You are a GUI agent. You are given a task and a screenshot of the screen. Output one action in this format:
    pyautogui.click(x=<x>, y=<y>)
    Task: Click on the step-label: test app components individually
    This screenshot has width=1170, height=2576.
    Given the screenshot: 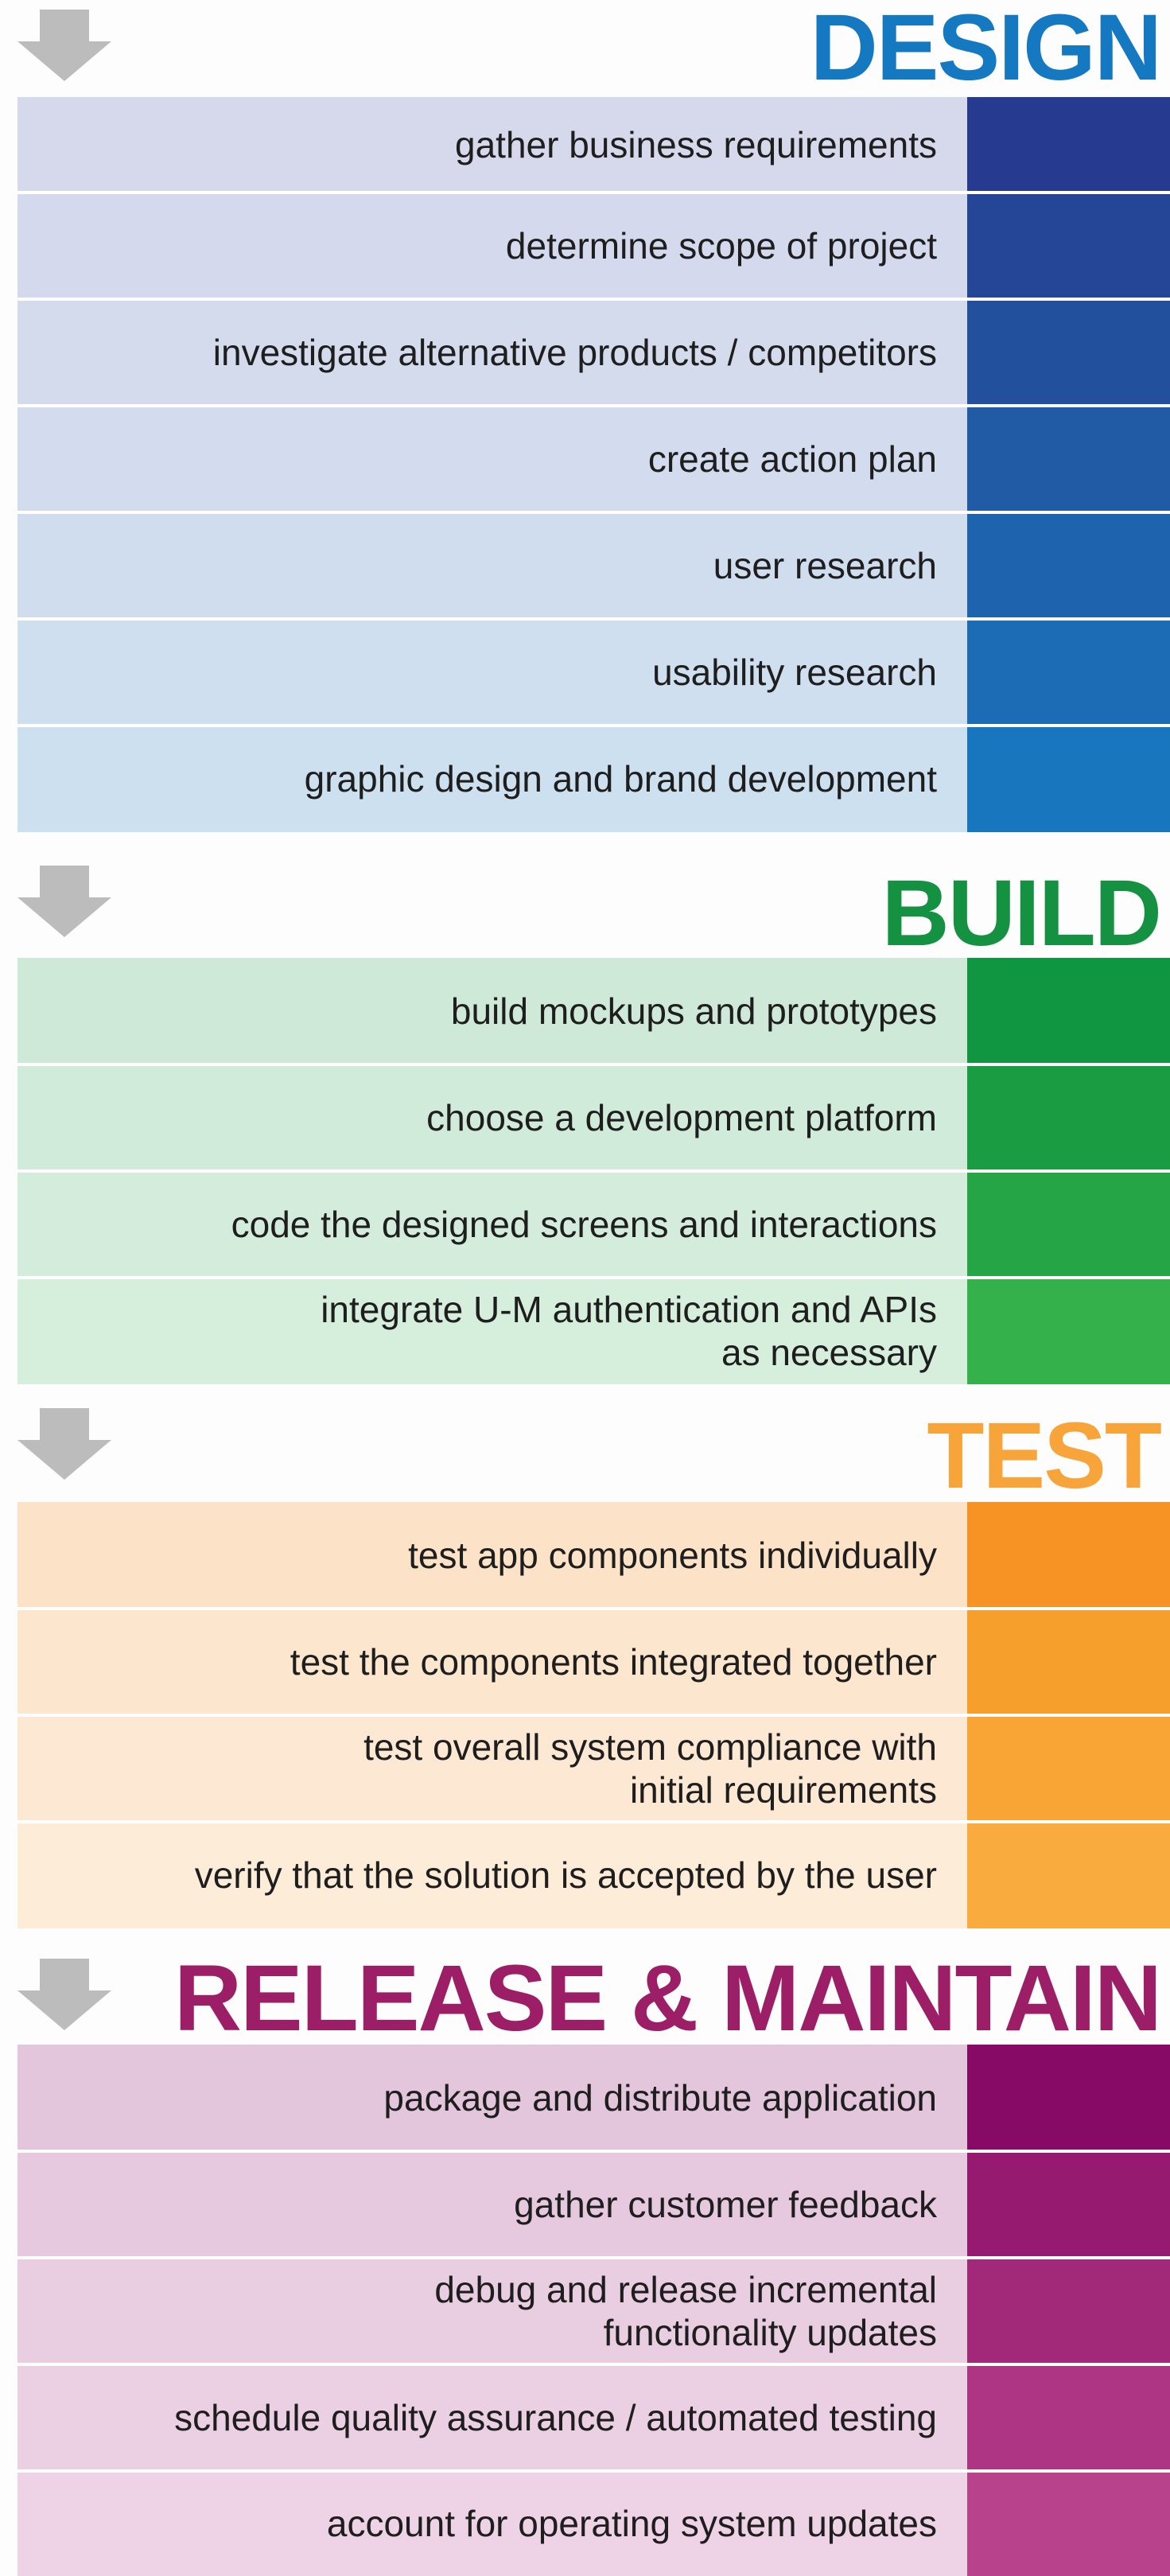 What is the action you would take?
    pyautogui.click(x=499, y=1556)
    